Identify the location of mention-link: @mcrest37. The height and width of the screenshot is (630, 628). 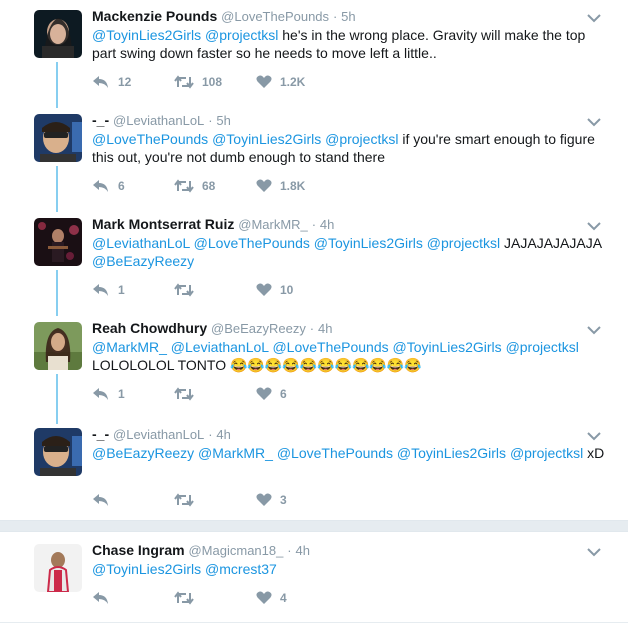
(241, 569).